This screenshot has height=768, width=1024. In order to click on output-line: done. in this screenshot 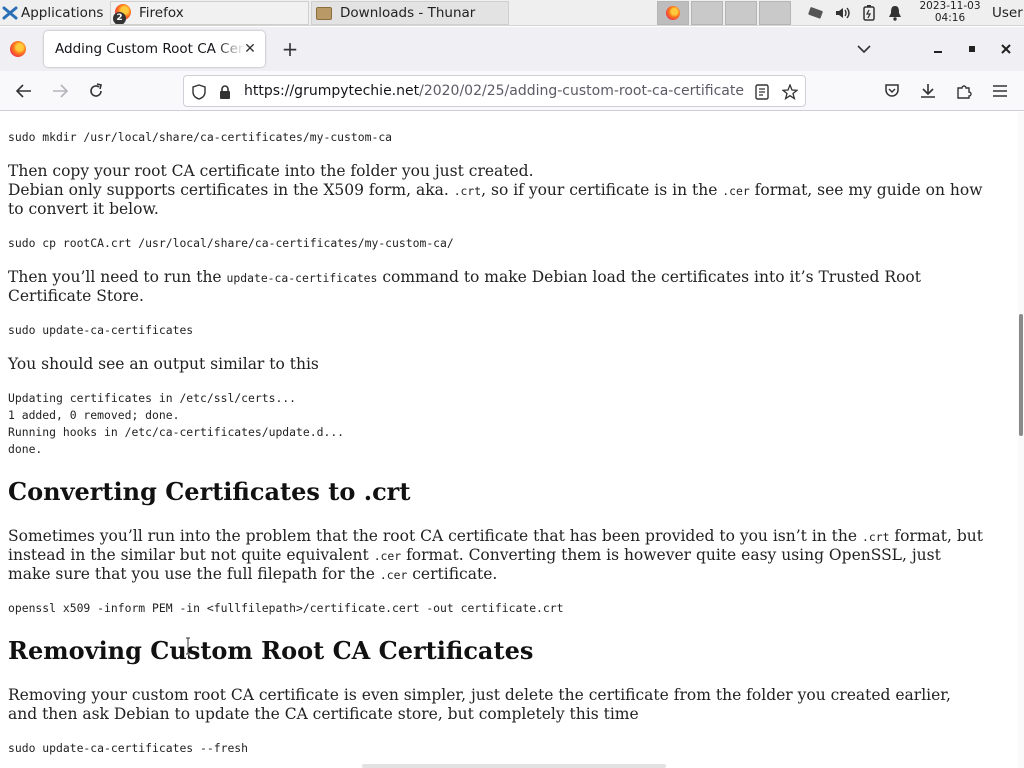, I will do `click(25, 449)`.